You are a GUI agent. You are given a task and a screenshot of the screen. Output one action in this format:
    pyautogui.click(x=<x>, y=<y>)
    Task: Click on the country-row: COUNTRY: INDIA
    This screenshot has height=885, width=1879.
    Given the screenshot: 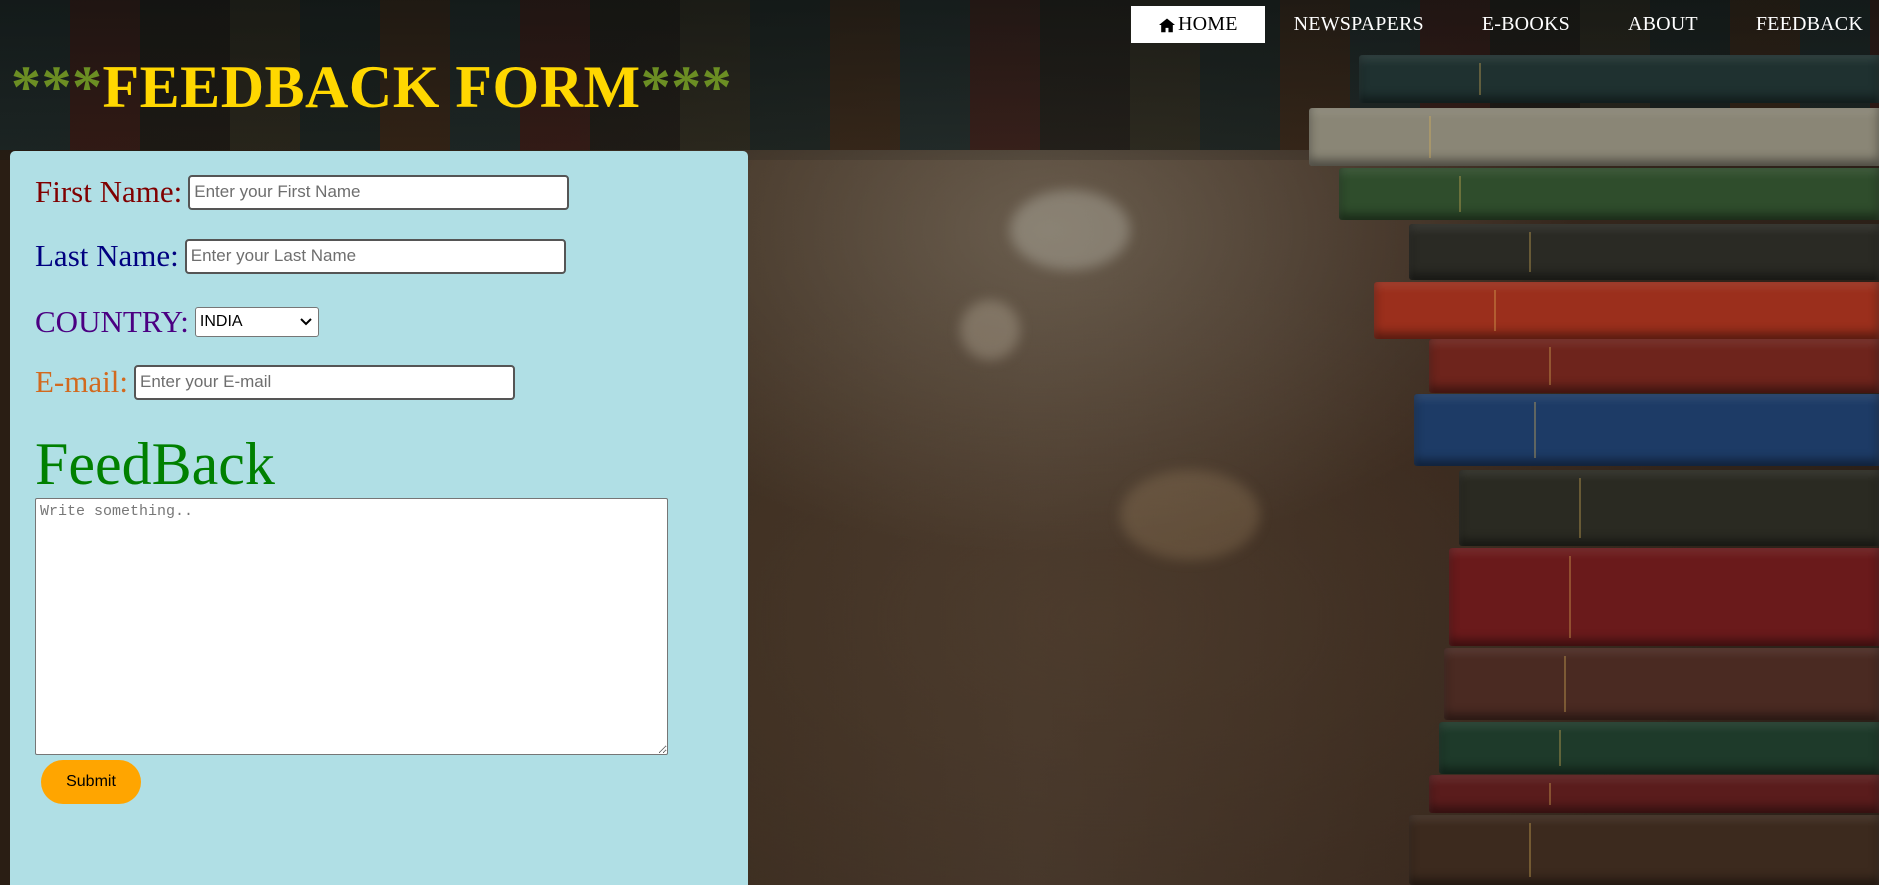 What is the action you would take?
    pyautogui.click(x=177, y=322)
    